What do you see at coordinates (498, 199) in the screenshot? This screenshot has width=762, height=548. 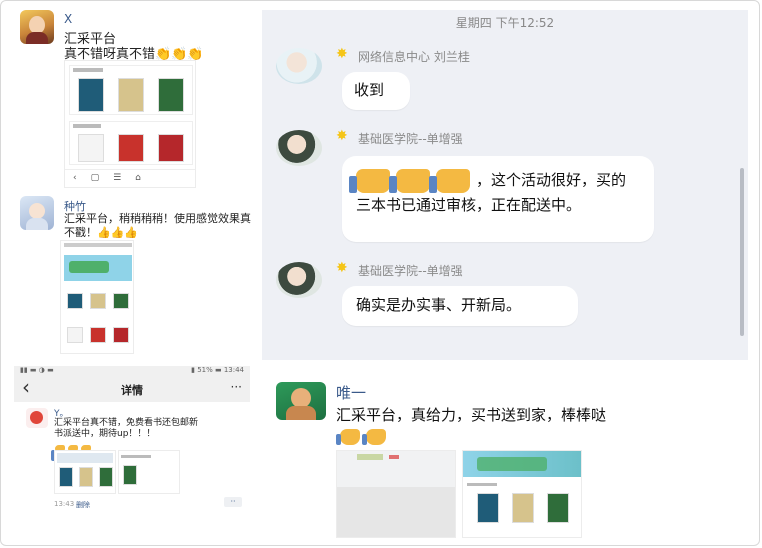 I see `message-bubble: ，这个活动很好，买的三本书已通过审核，正在配送中。` at bounding box center [498, 199].